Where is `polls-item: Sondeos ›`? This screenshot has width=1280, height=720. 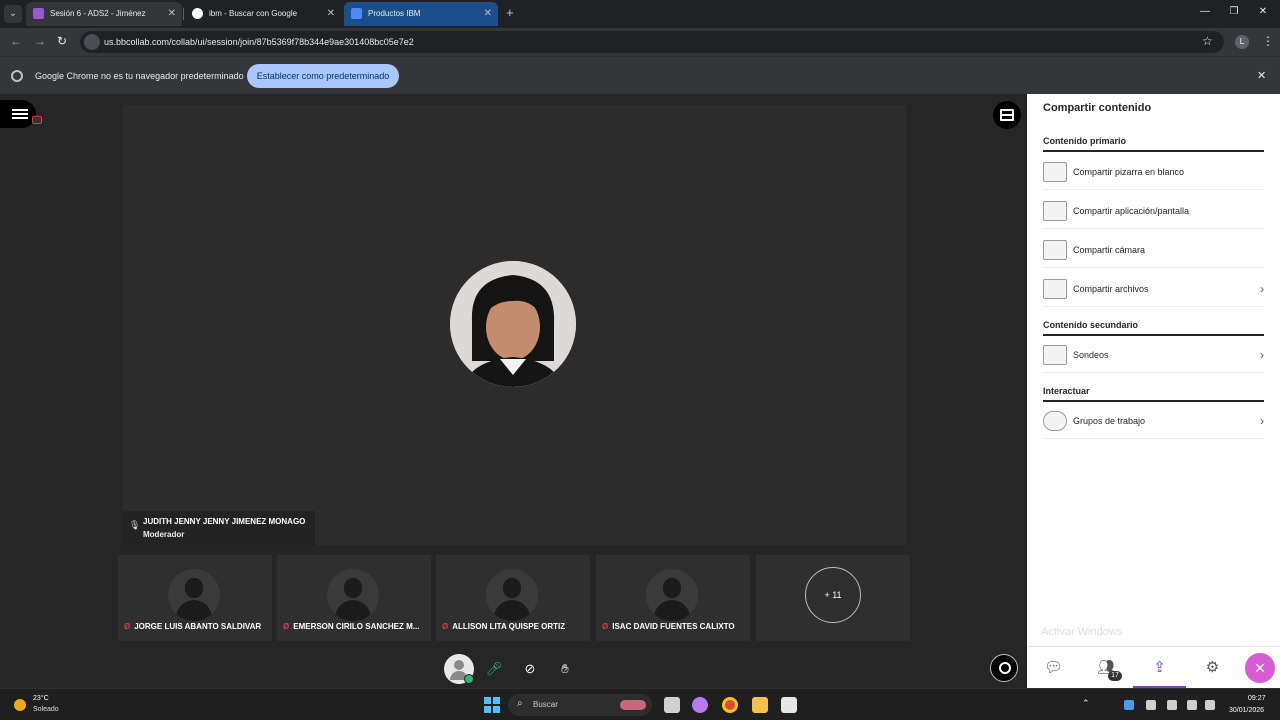
polls-item: Sondeos › is located at coordinates (1153, 355).